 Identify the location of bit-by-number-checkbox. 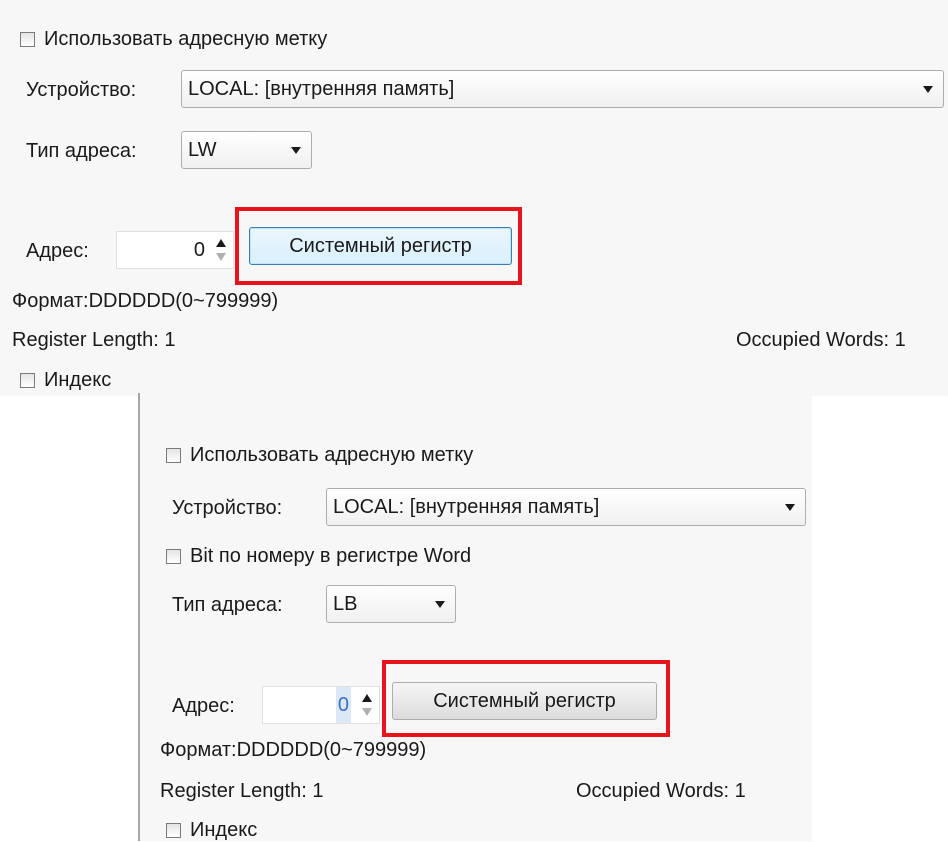
(173, 556).